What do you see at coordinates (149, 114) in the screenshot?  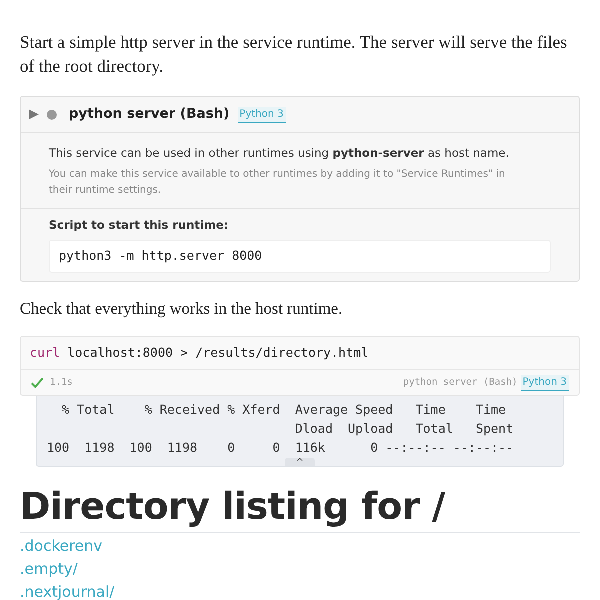 I see `service-title: python server (Bash)` at bounding box center [149, 114].